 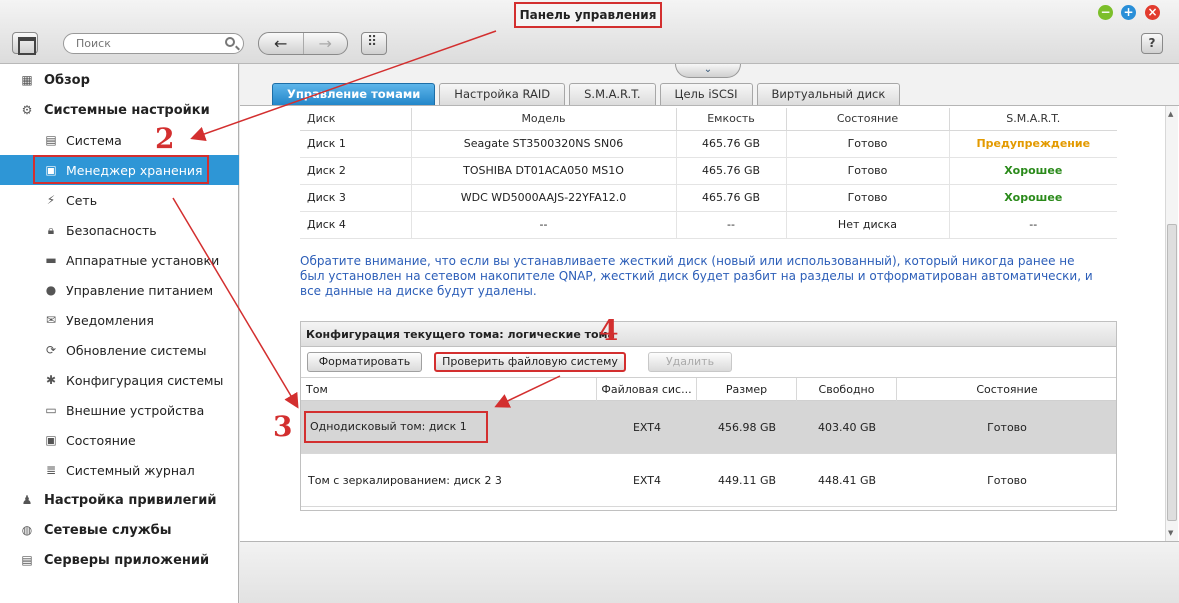 I want to click on overview-icon: ▦, so click(x=27, y=80).